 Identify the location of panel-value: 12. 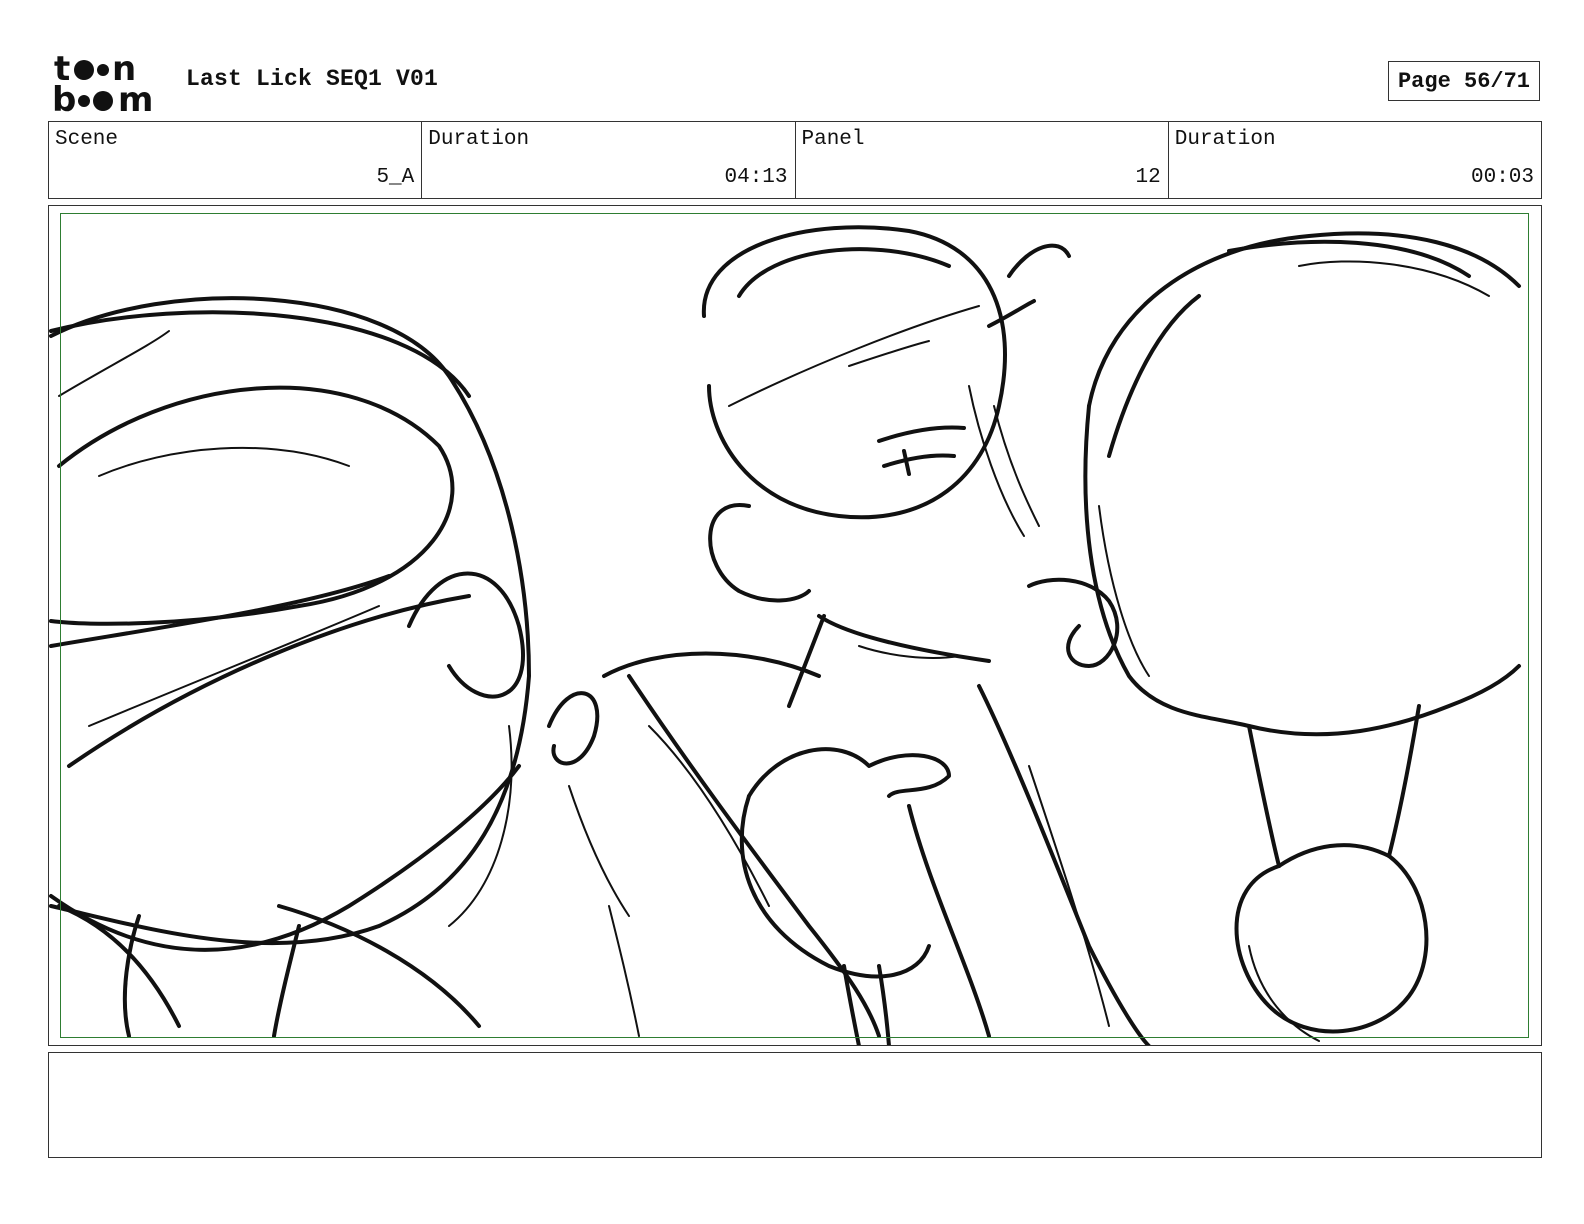
(1148, 177).